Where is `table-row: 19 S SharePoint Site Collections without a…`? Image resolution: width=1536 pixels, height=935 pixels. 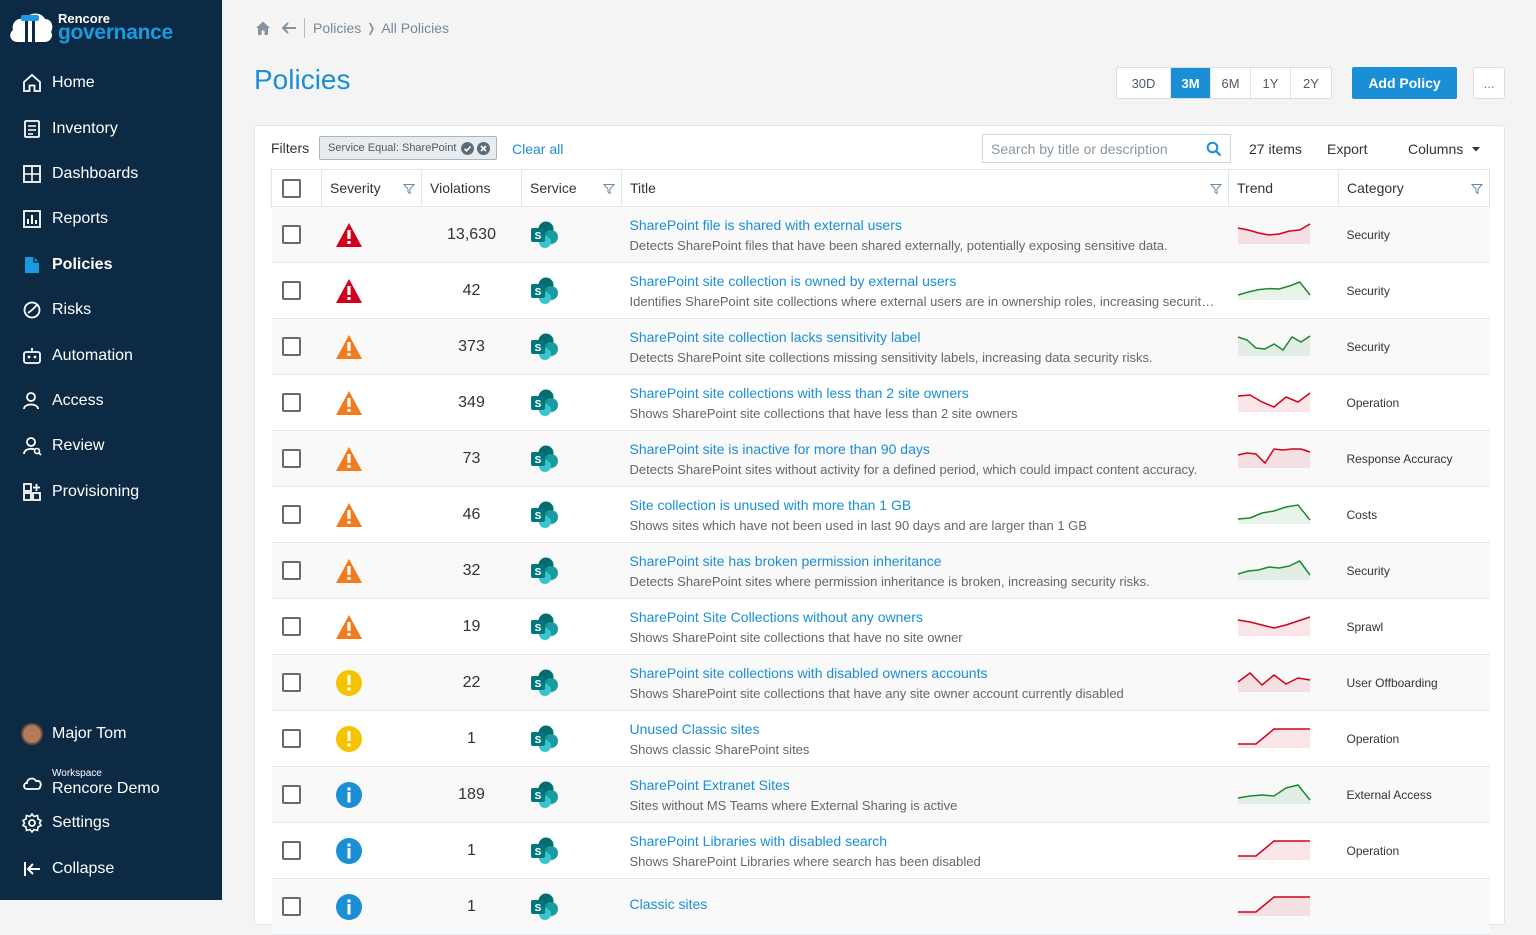
table-row: 19 S SharePoint Site Collections without a… is located at coordinates (880, 626).